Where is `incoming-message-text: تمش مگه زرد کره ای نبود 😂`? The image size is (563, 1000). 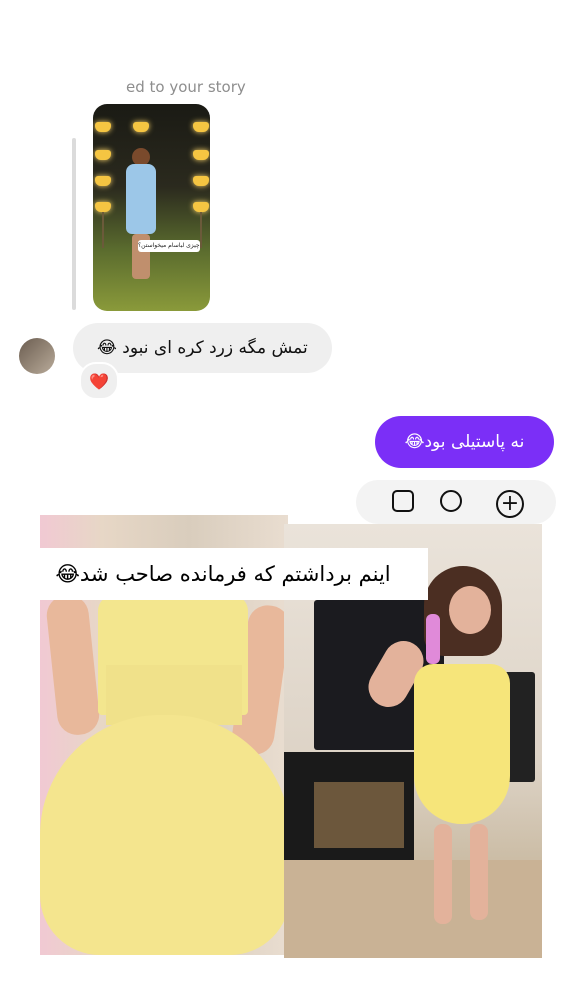
incoming-message-text: تمش مگه زرد کره ای نبود 😂 is located at coordinates (202, 348).